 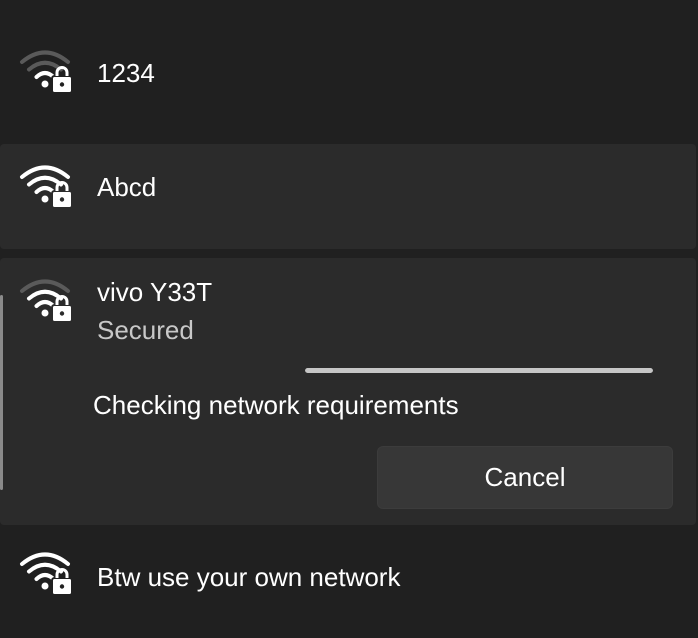 What do you see at coordinates (126, 73) in the screenshot?
I see `network-name: 1234` at bounding box center [126, 73].